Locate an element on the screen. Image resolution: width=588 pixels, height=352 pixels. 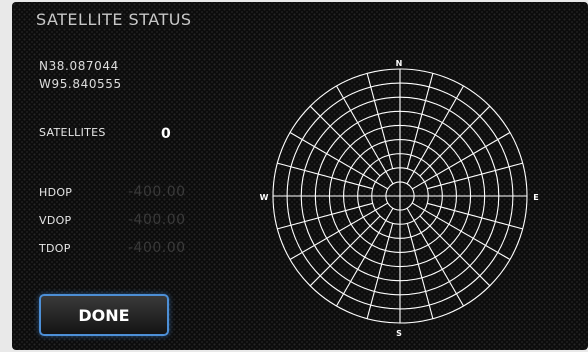
vdop-value: -400.00 is located at coordinates (157, 220).